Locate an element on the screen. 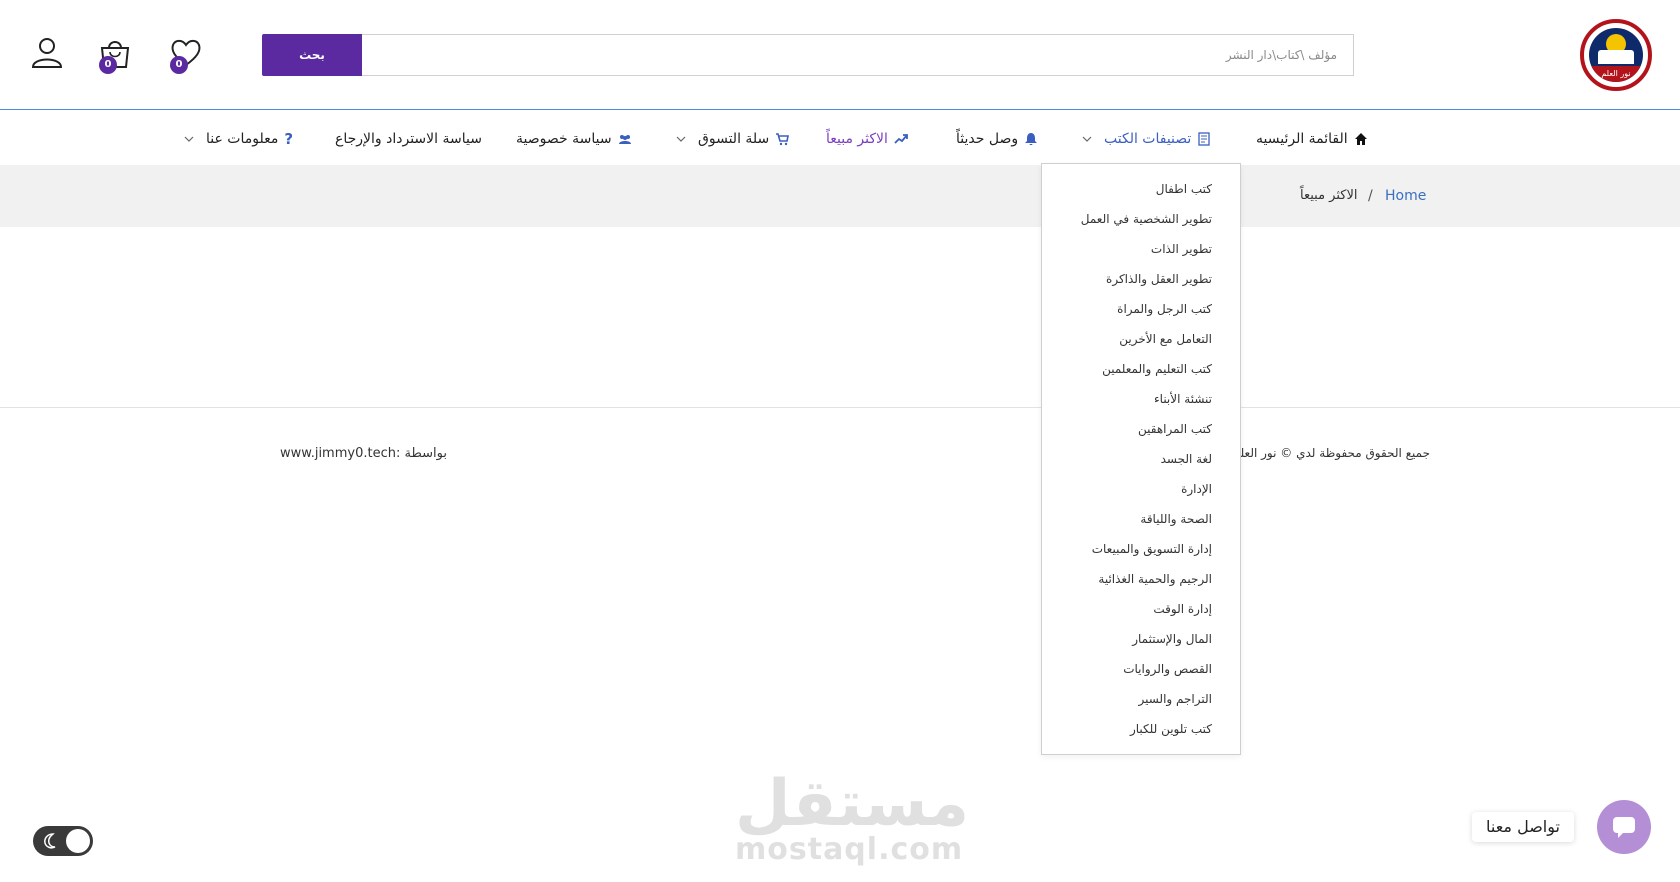 This screenshot has height=882, width=1680. category-item: المال والإستثمار is located at coordinates (1141, 639).